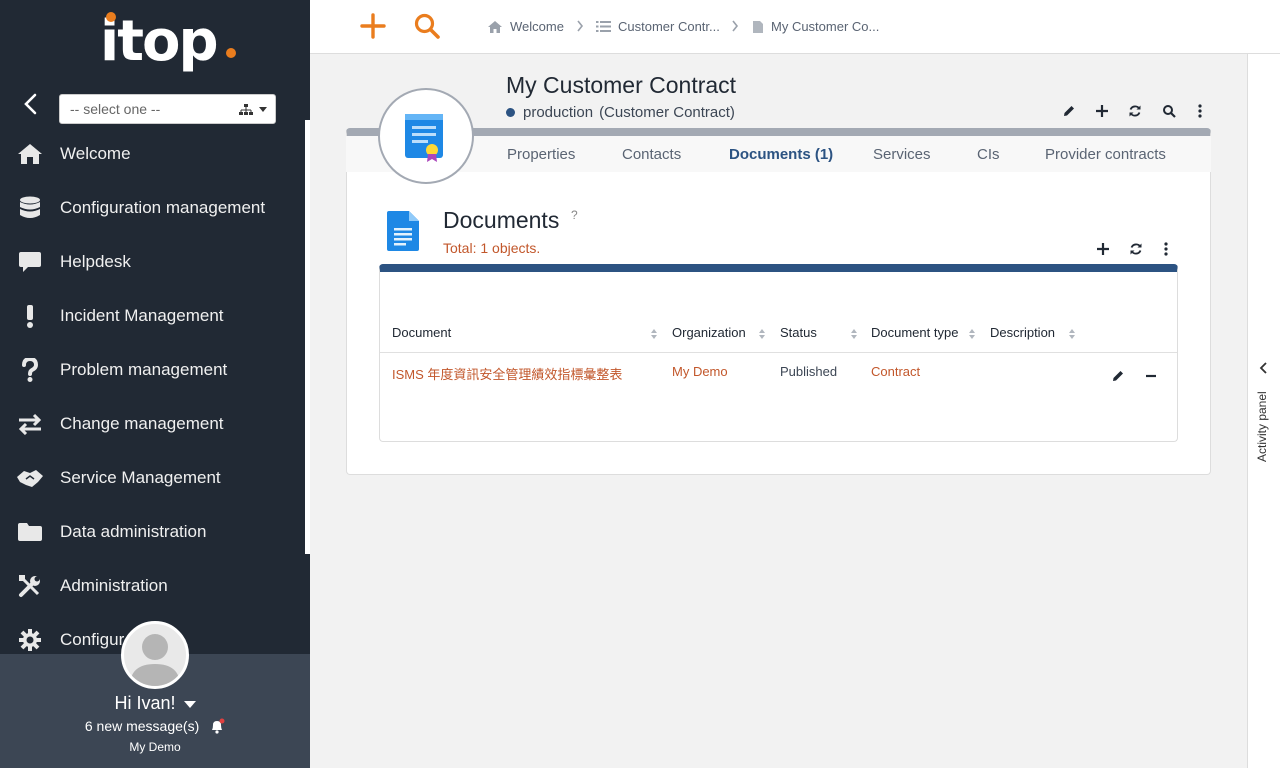  I want to click on chevron-down-icon, so click(189, 704).